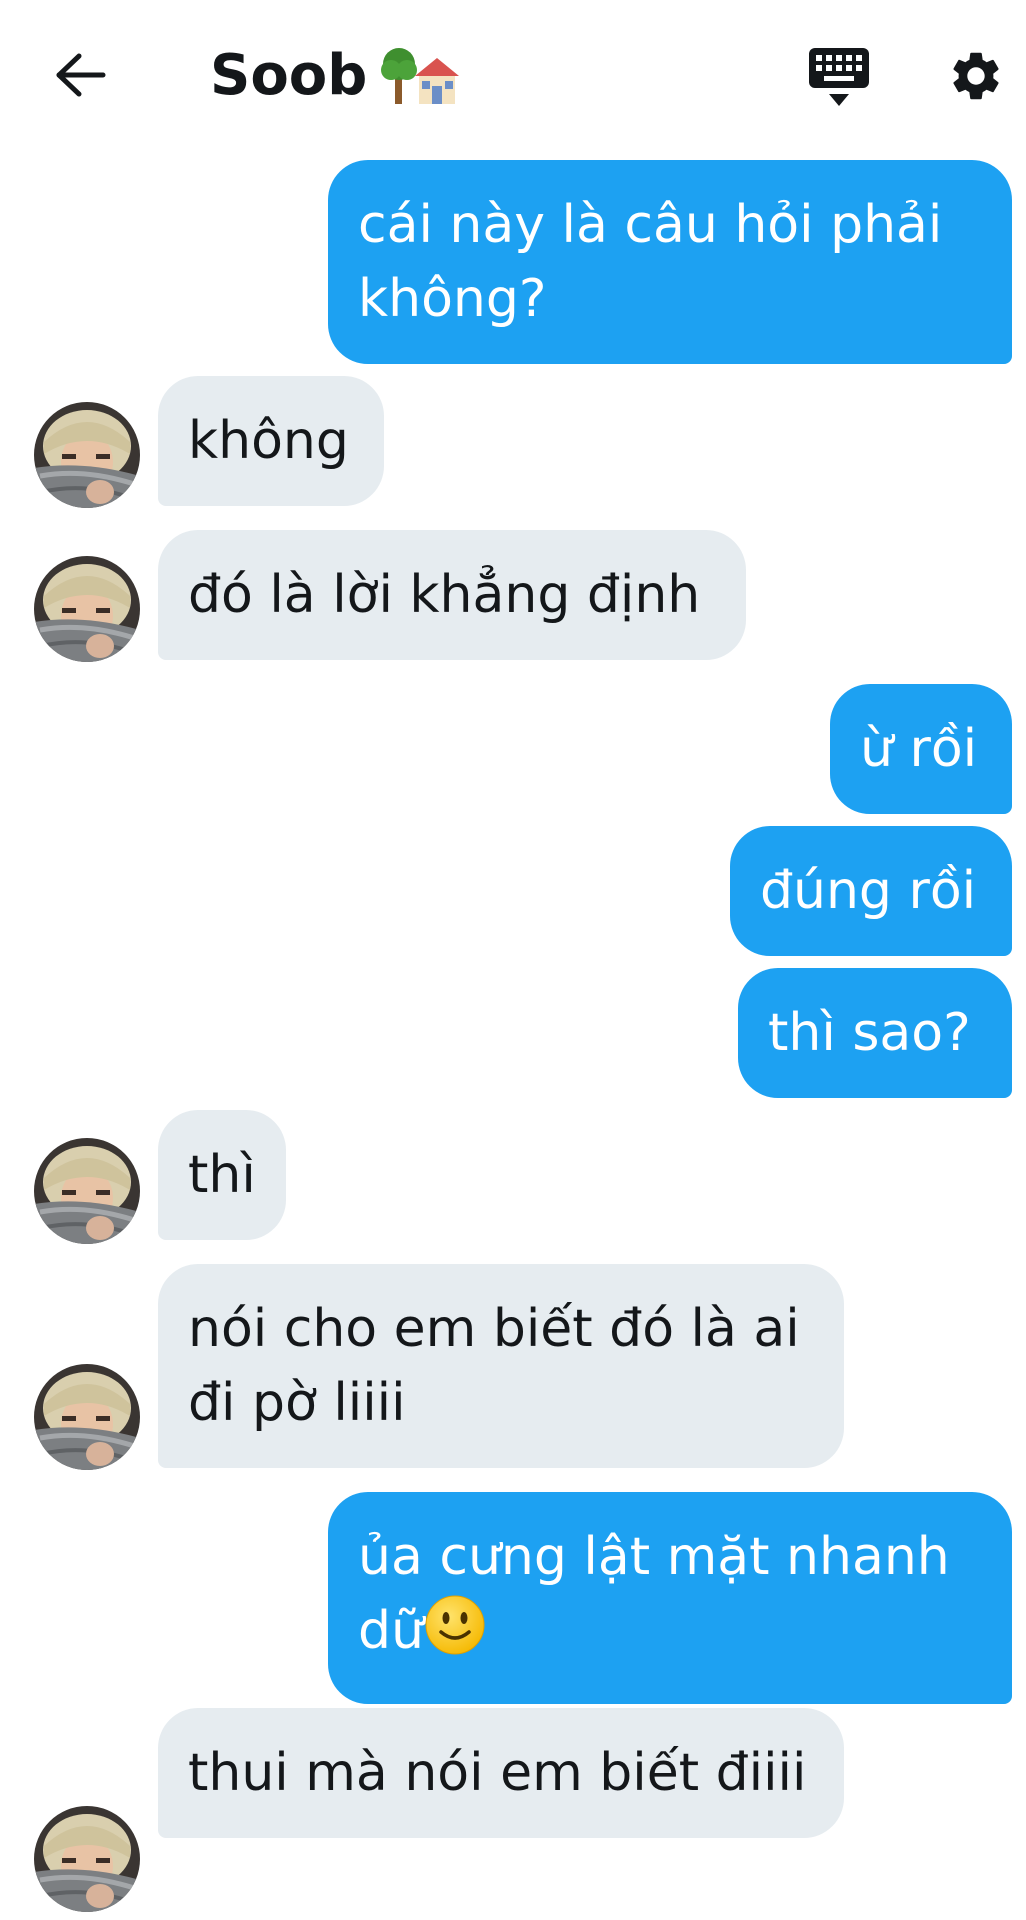 Image resolution: width=1026 pixels, height=1920 pixels. What do you see at coordinates (494, 1366) in the screenshot?
I see `message-text: nói cho em biết đó là ai đi pờ liiii` at bounding box center [494, 1366].